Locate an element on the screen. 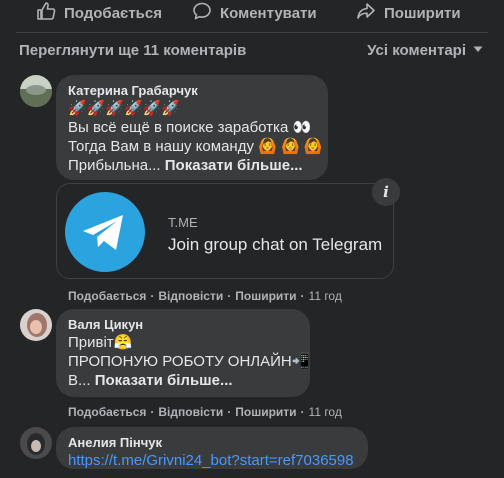 This screenshot has width=504, height=478. comment-text-line: Привіт😤 is located at coordinates (100, 342).